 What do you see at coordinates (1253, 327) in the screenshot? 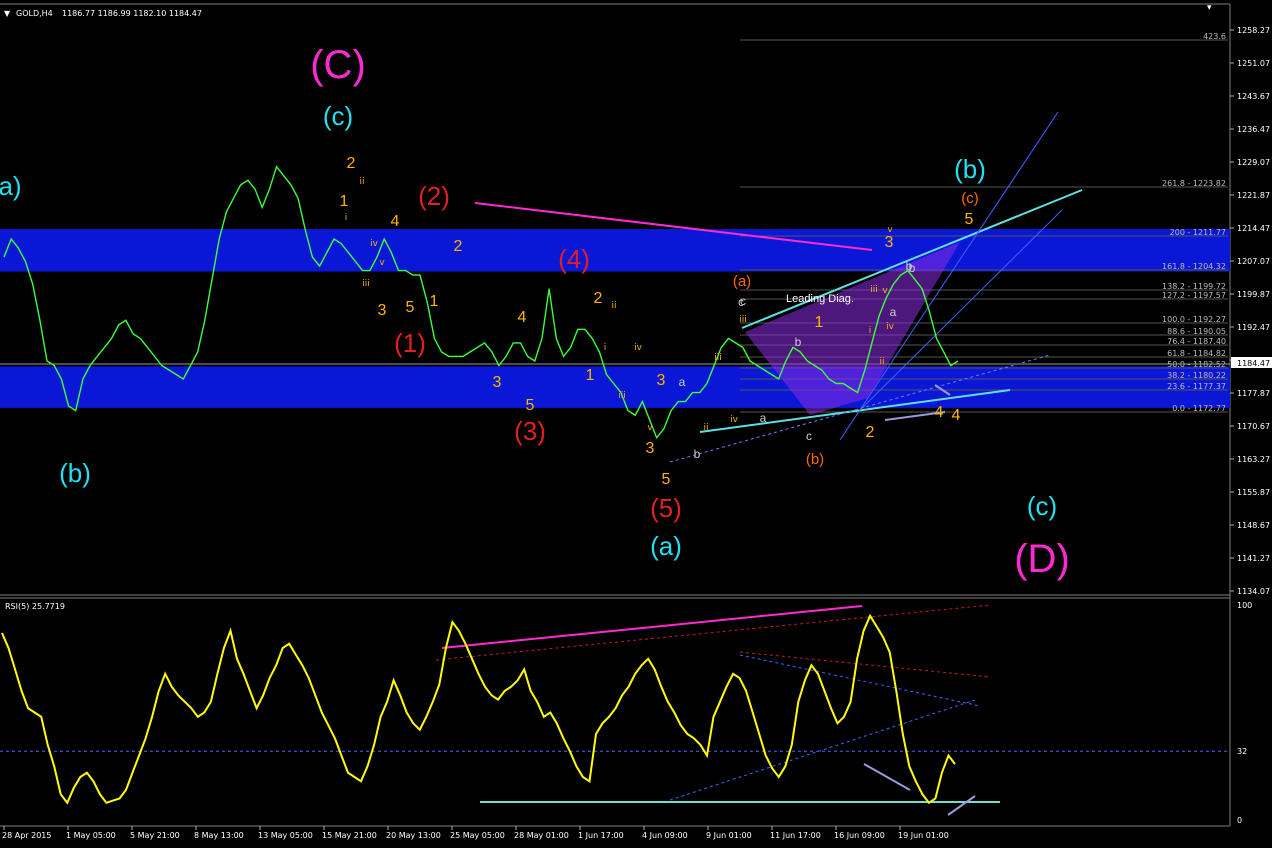
I see `price-tick-label: 1192.47` at bounding box center [1253, 327].